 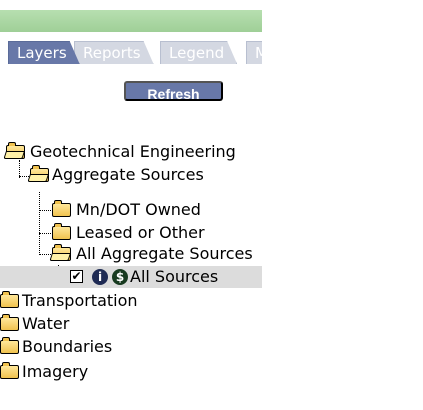 I want to click on tree-item-leased-or-other: Leased or Other, so click(x=131, y=233).